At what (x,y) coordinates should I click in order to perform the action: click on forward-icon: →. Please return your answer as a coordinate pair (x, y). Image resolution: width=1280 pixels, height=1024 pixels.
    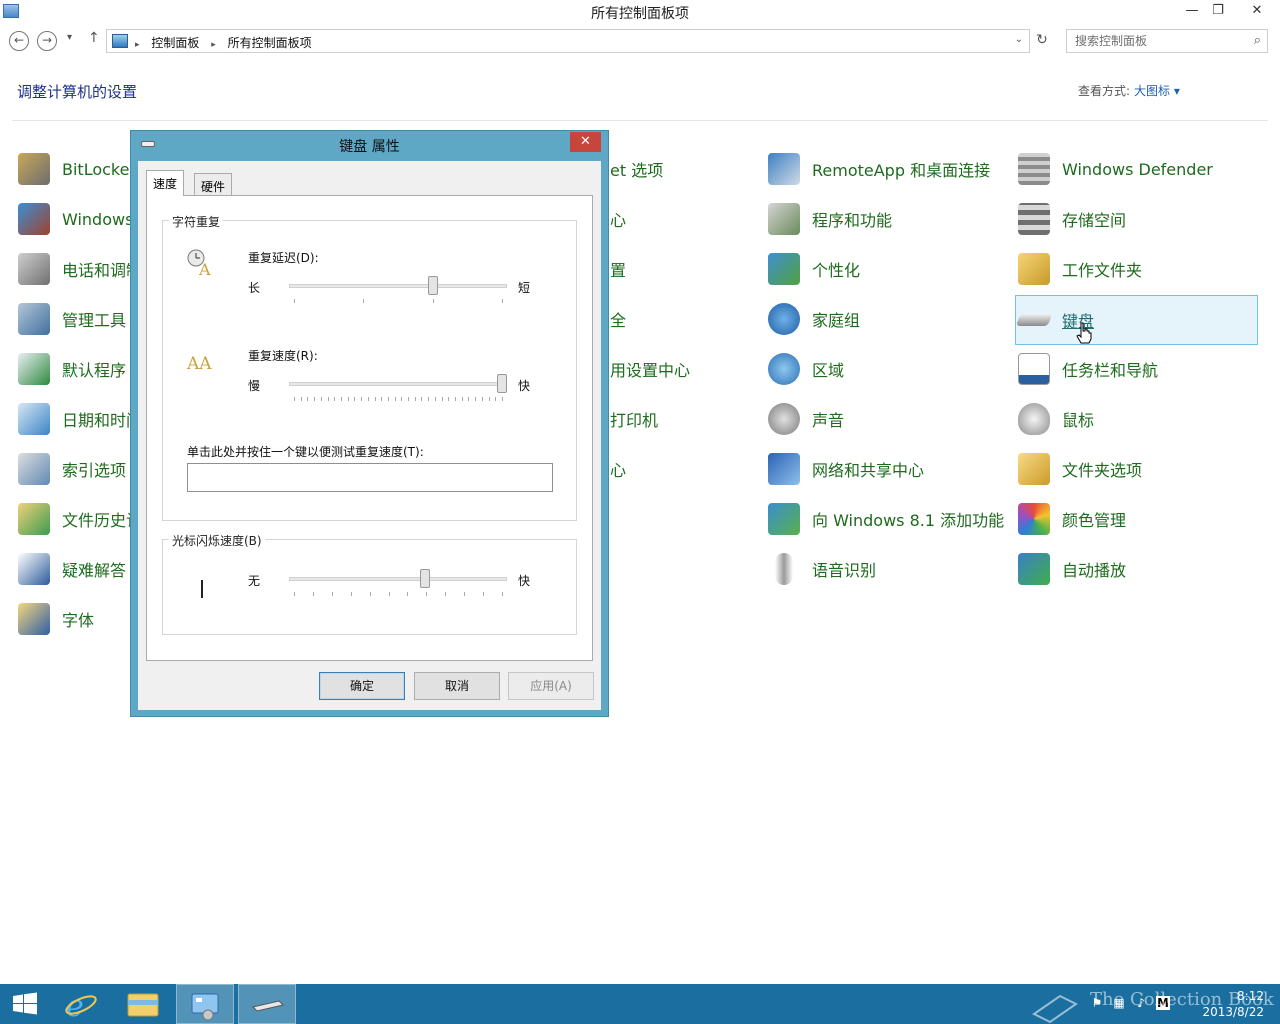
    Looking at the image, I should click on (47, 41).